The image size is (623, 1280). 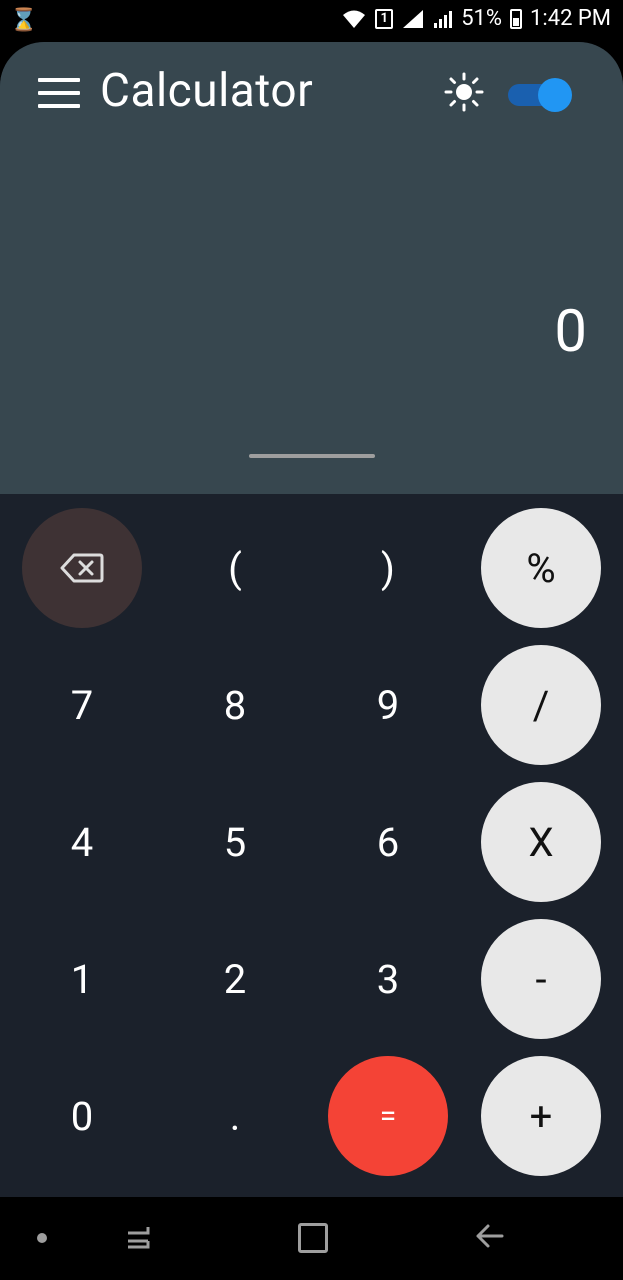 What do you see at coordinates (482, 18) in the screenshot?
I see `battery-percent: 51%` at bounding box center [482, 18].